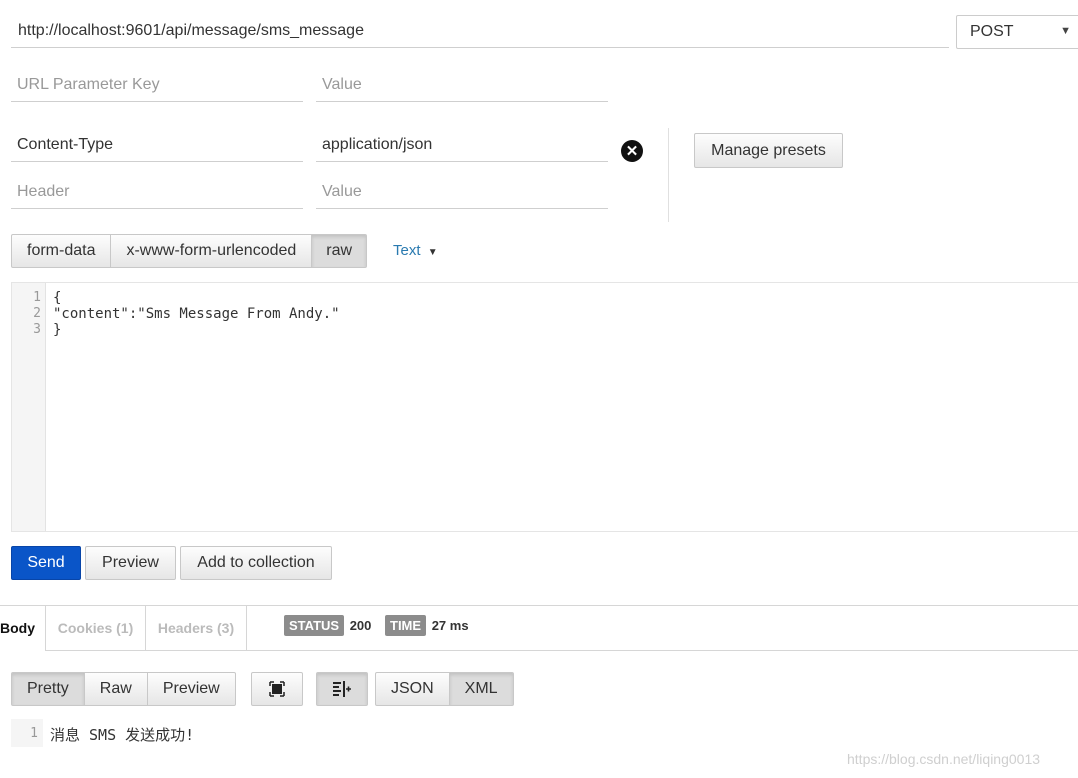 This screenshot has height=778, width=1078. I want to click on time-badge: TIME, so click(406, 625).